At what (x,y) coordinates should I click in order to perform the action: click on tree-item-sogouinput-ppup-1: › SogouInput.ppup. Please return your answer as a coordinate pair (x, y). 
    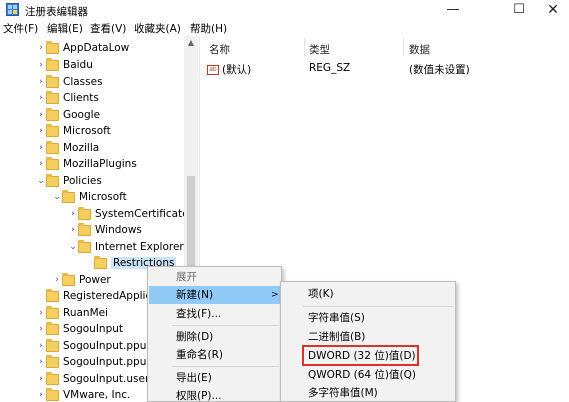
    Looking at the image, I should click on (94, 346).